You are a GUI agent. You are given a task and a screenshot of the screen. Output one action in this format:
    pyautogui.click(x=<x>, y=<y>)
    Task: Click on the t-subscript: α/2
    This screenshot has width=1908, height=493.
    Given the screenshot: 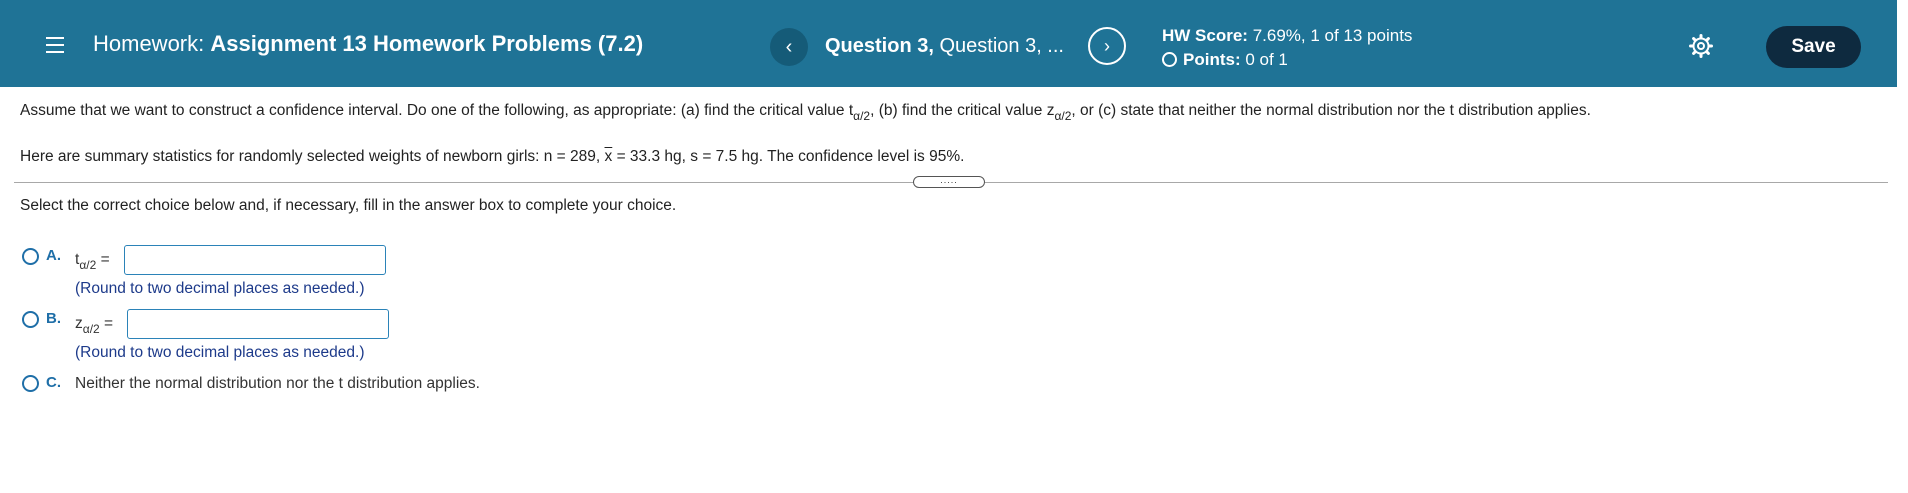 What is the action you would take?
    pyautogui.click(x=862, y=116)
    